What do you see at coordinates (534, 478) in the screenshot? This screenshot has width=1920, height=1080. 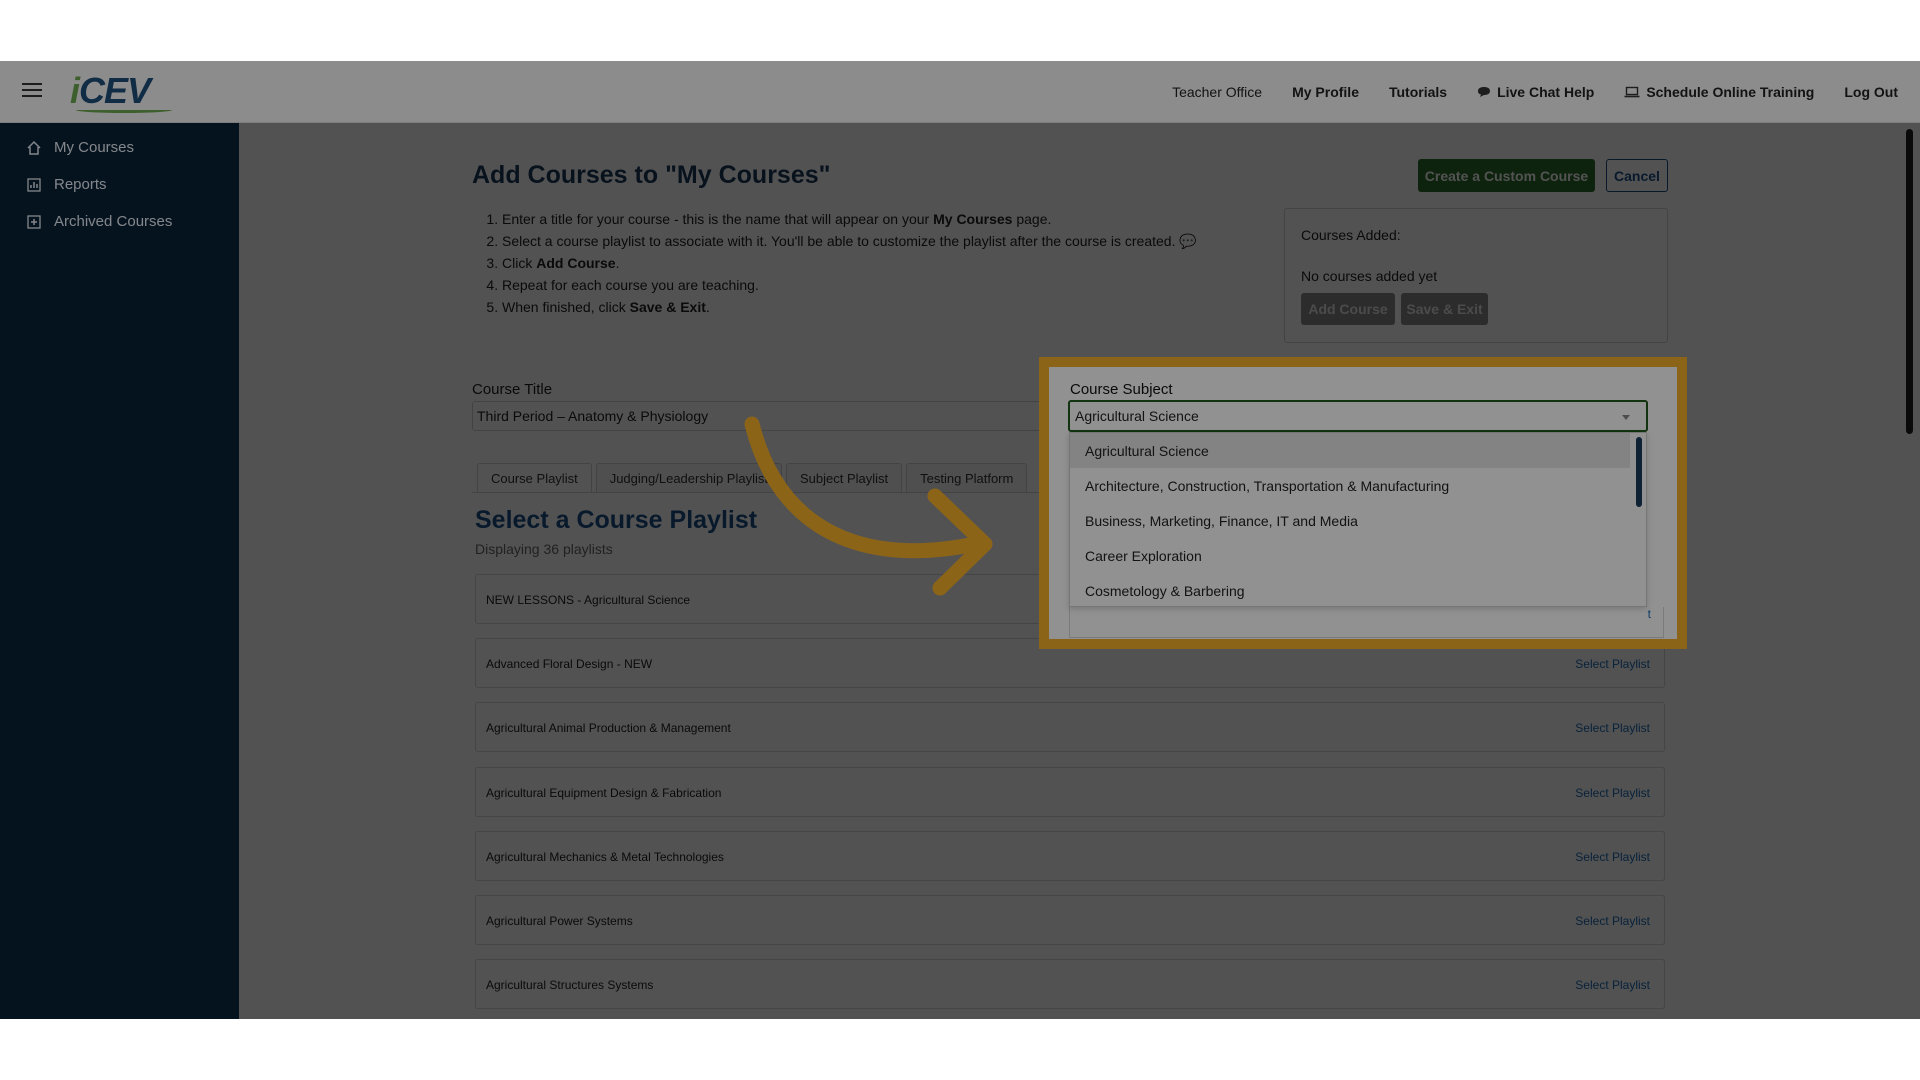 I see `tab-course-playlist: Course Playlist` at bounding box center [534, 478].